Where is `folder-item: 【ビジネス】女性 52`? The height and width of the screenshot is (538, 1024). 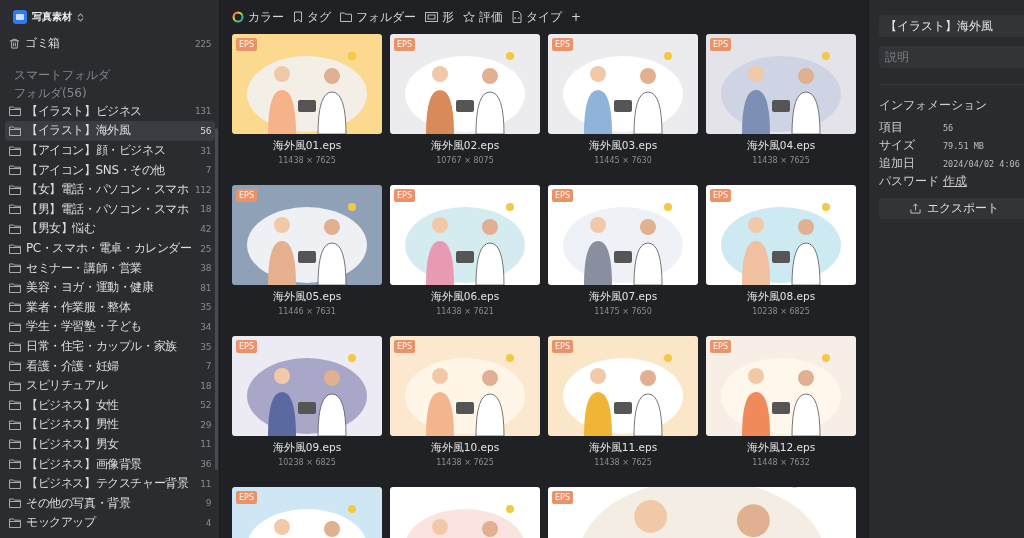 folder-item: 【ビジネス】女性 52 is located at coordinates (110, 405).